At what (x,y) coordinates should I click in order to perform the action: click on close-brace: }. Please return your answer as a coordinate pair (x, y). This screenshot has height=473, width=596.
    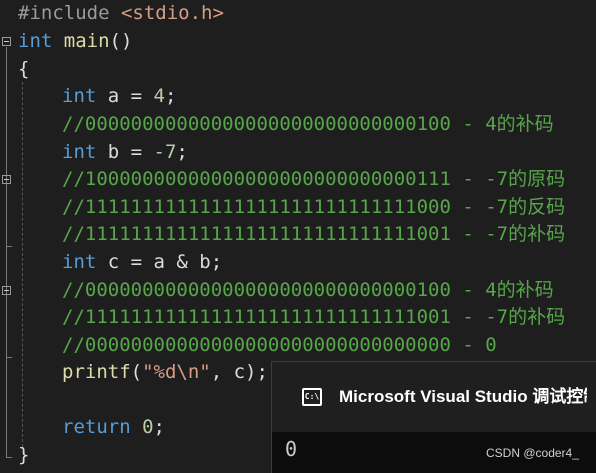
    Looking at the image, I should click on (24, 455).